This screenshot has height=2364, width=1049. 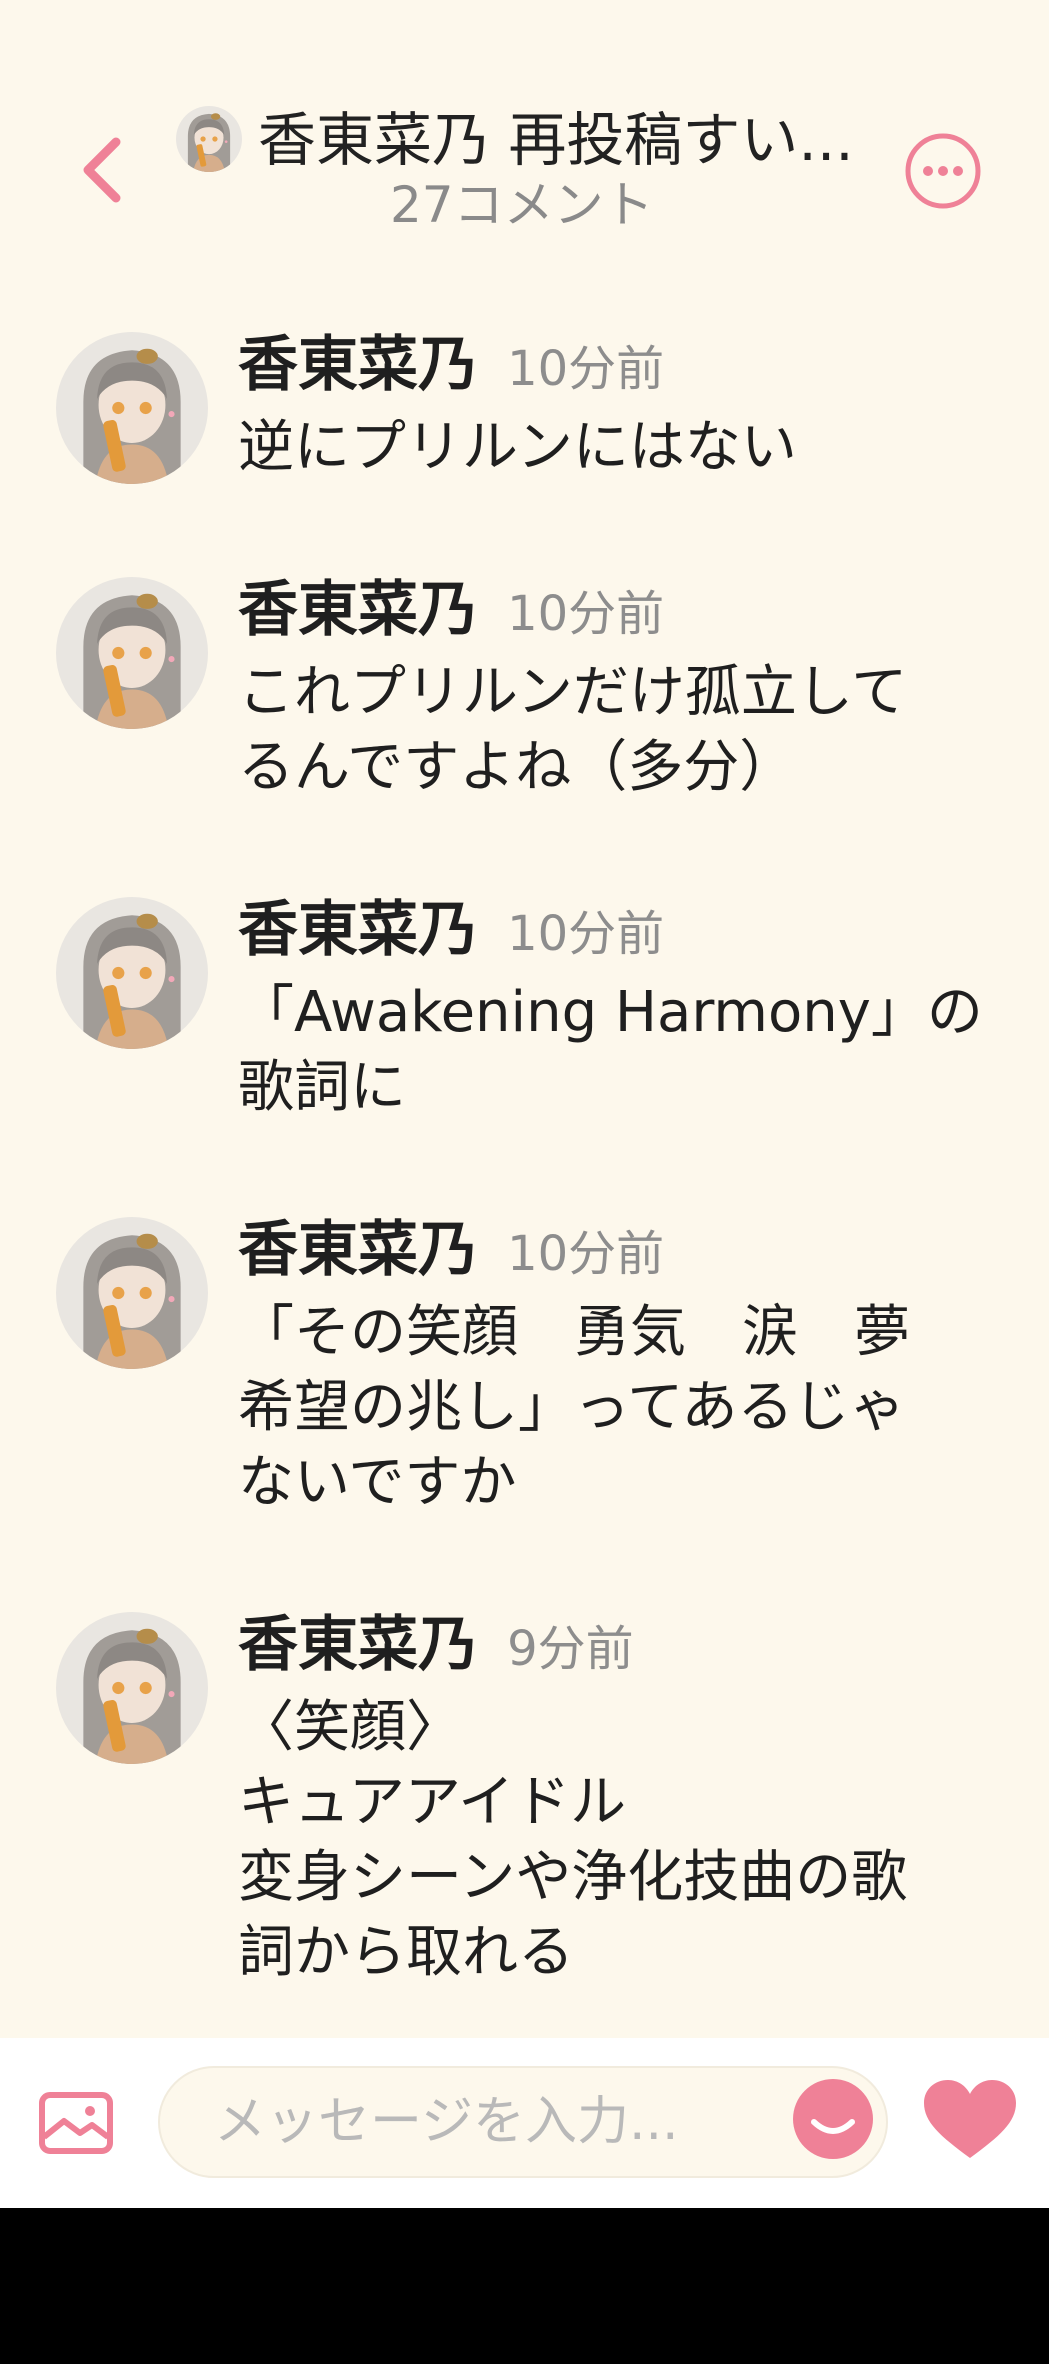 I want to click on heart-icon, so click(x=970, y=2119).